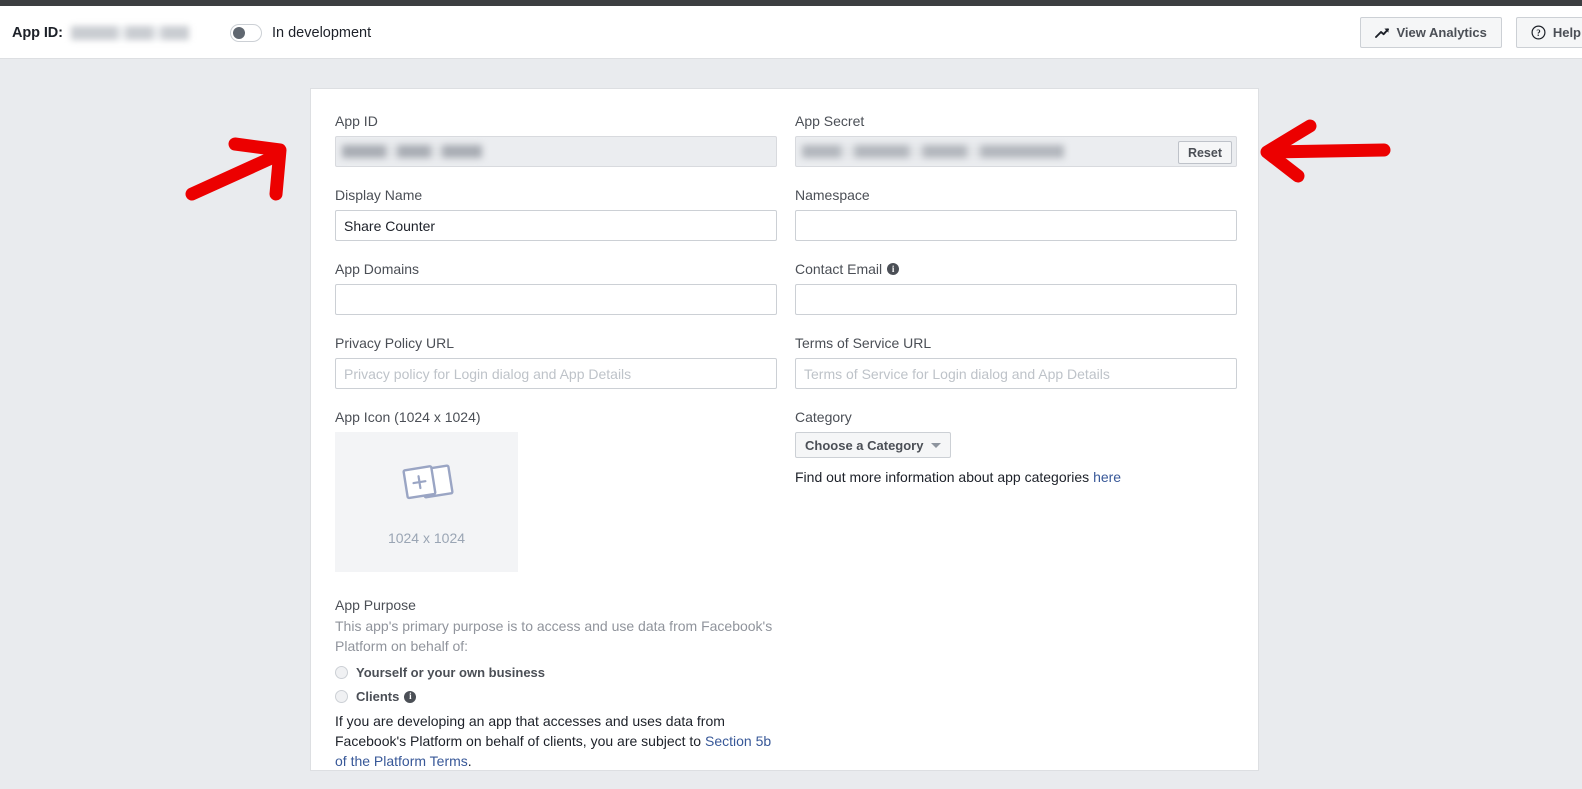  I want to click on field-app-domains: App Domains, so click(556, 288).